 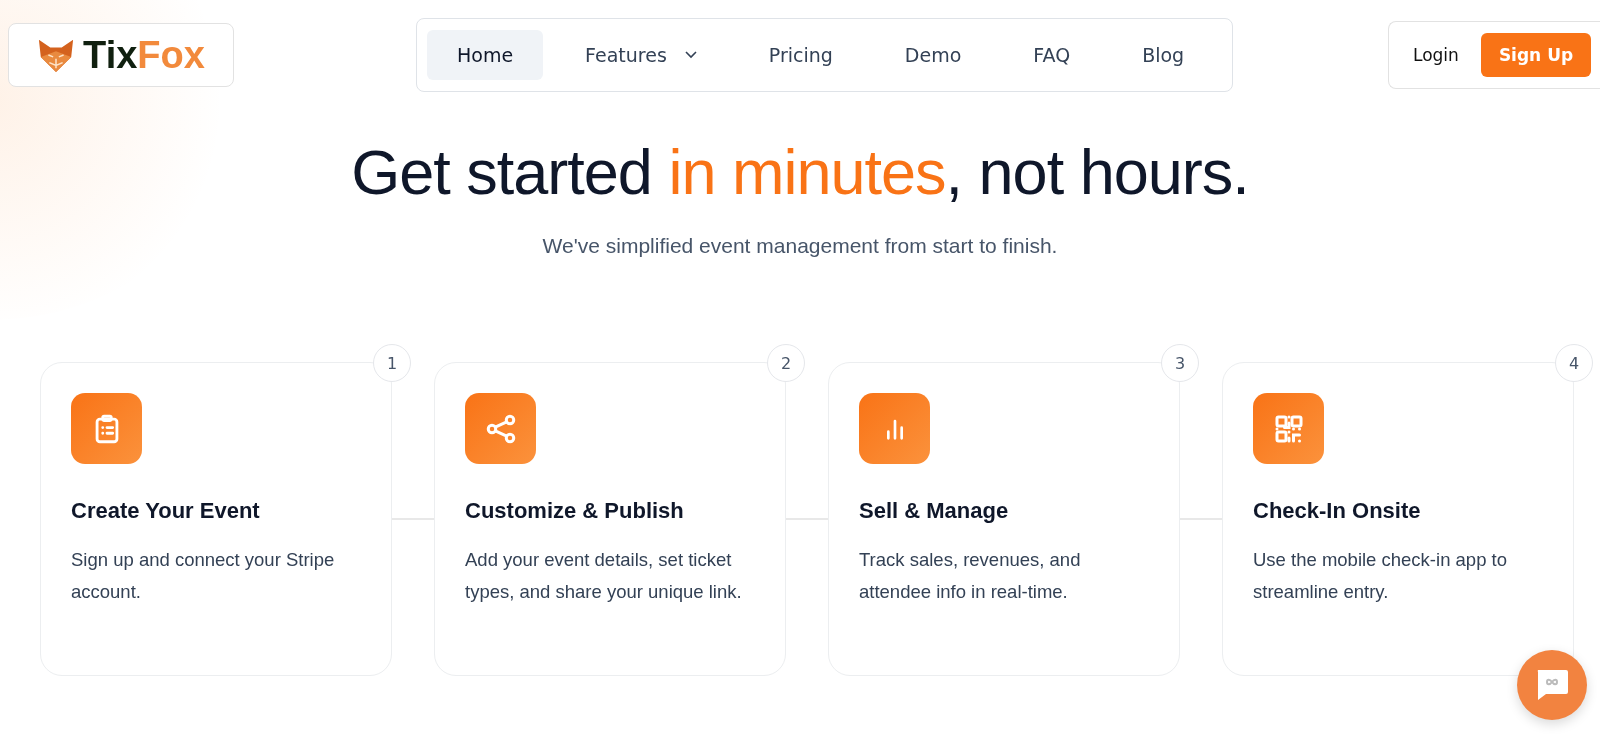 What do you see at coordinates (166, 511) in the screenshot?
I see `step-title: Create Your Event` at bounding box center [166, 511].